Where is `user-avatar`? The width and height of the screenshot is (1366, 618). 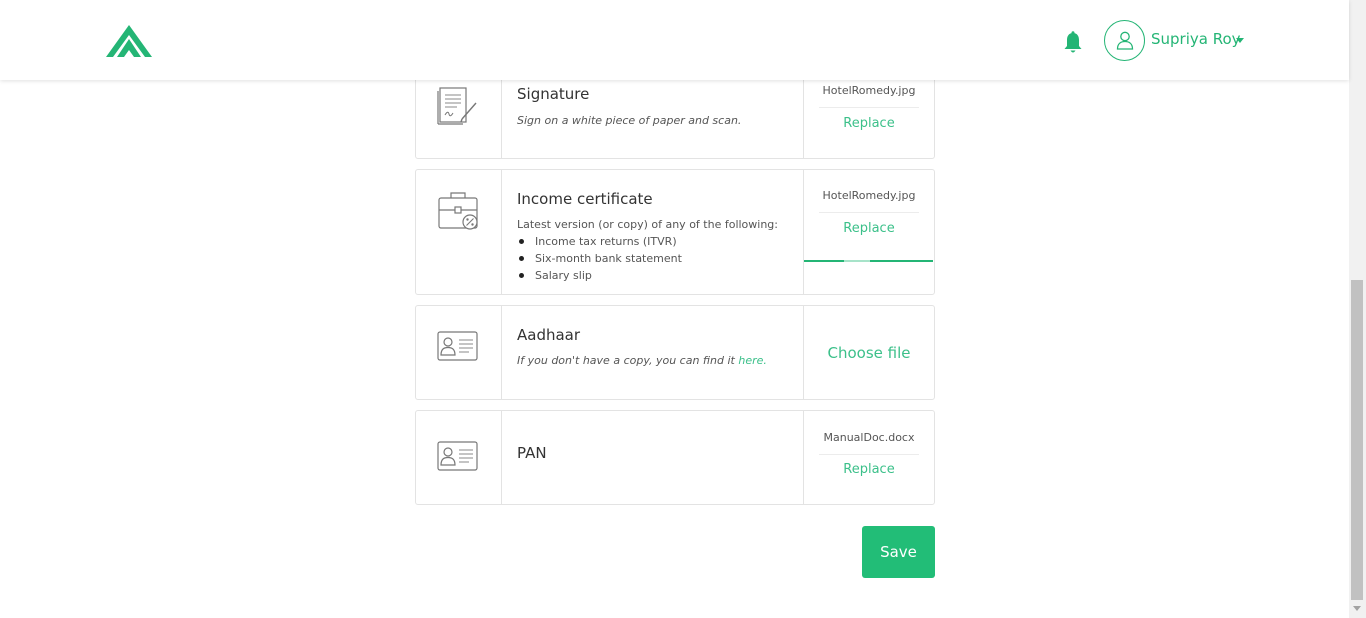 user-avatar is located at coordinates (1124, 40).